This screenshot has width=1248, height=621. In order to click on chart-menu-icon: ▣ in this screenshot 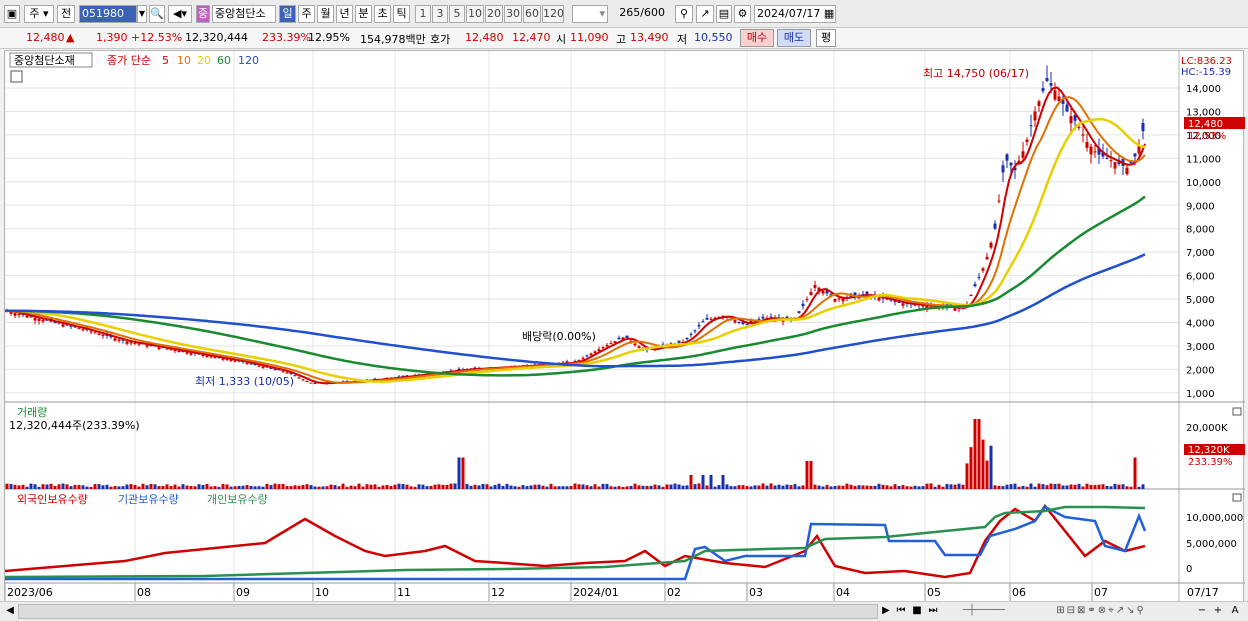, I will do `click(12, 14)`.